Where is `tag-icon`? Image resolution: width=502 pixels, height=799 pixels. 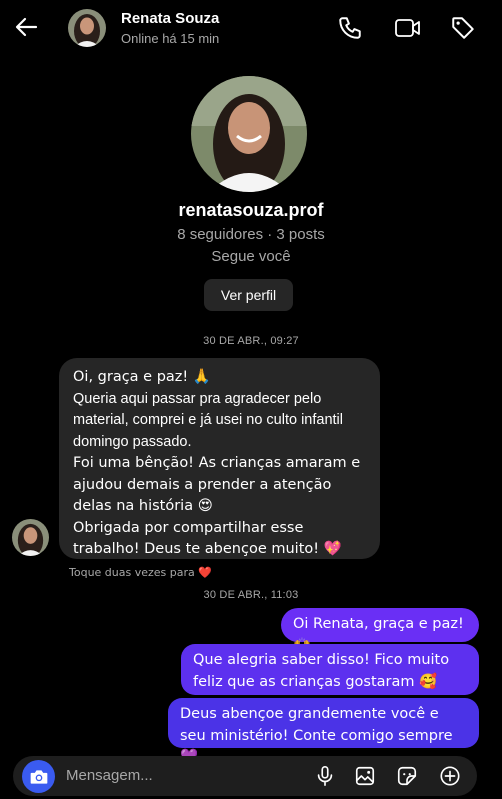
tag-icon is located at coordinates (463, 28).